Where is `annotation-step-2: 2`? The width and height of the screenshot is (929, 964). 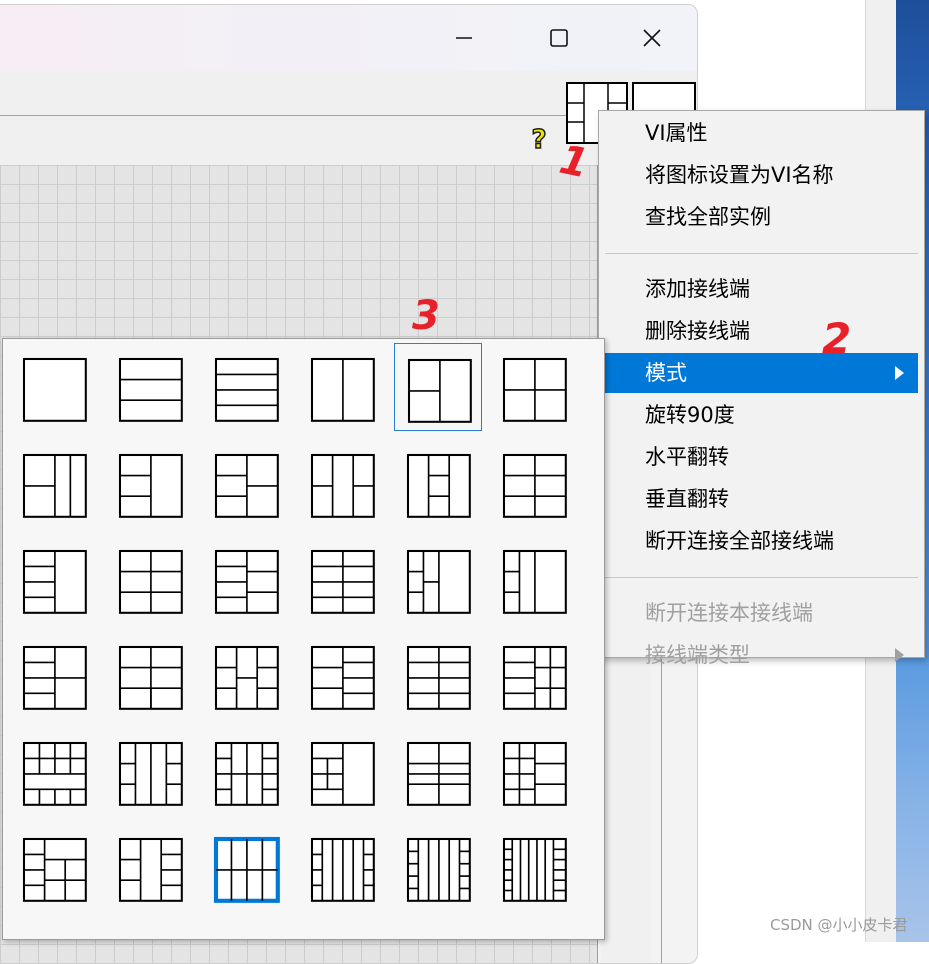 annotation-step-2: 2 is located at coordinates (837, 338).